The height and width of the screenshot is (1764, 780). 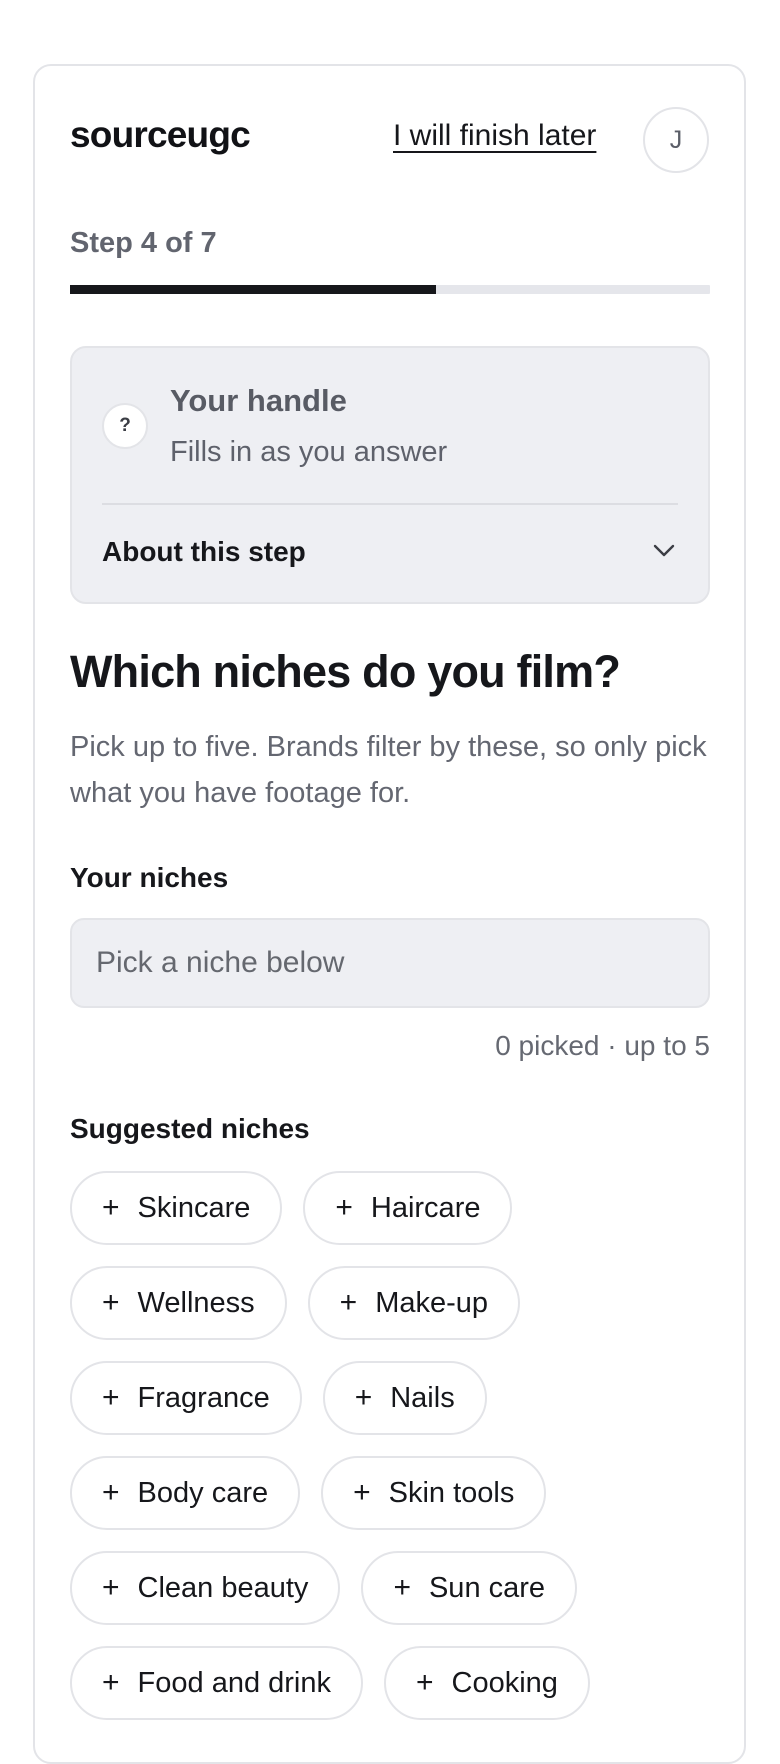 I want to click on niche-chip-label: Sun care, so click(x=487, y=1587).